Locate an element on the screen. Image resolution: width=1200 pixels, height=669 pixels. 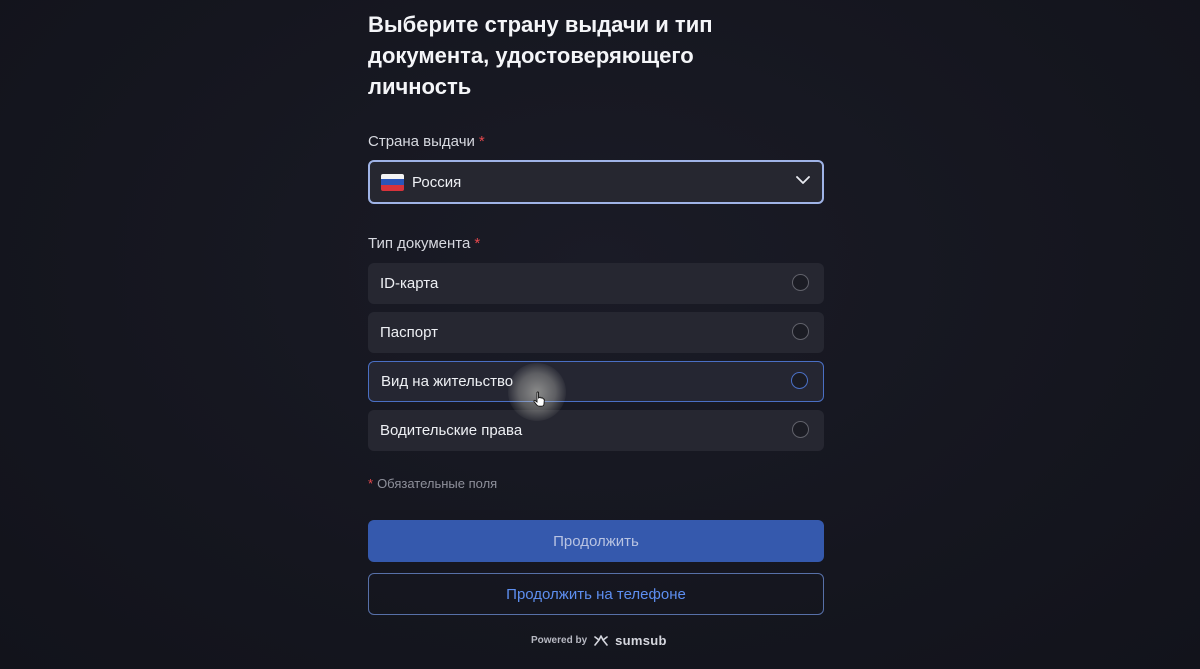
country-select: Россия is located at coordinates (596, 182).